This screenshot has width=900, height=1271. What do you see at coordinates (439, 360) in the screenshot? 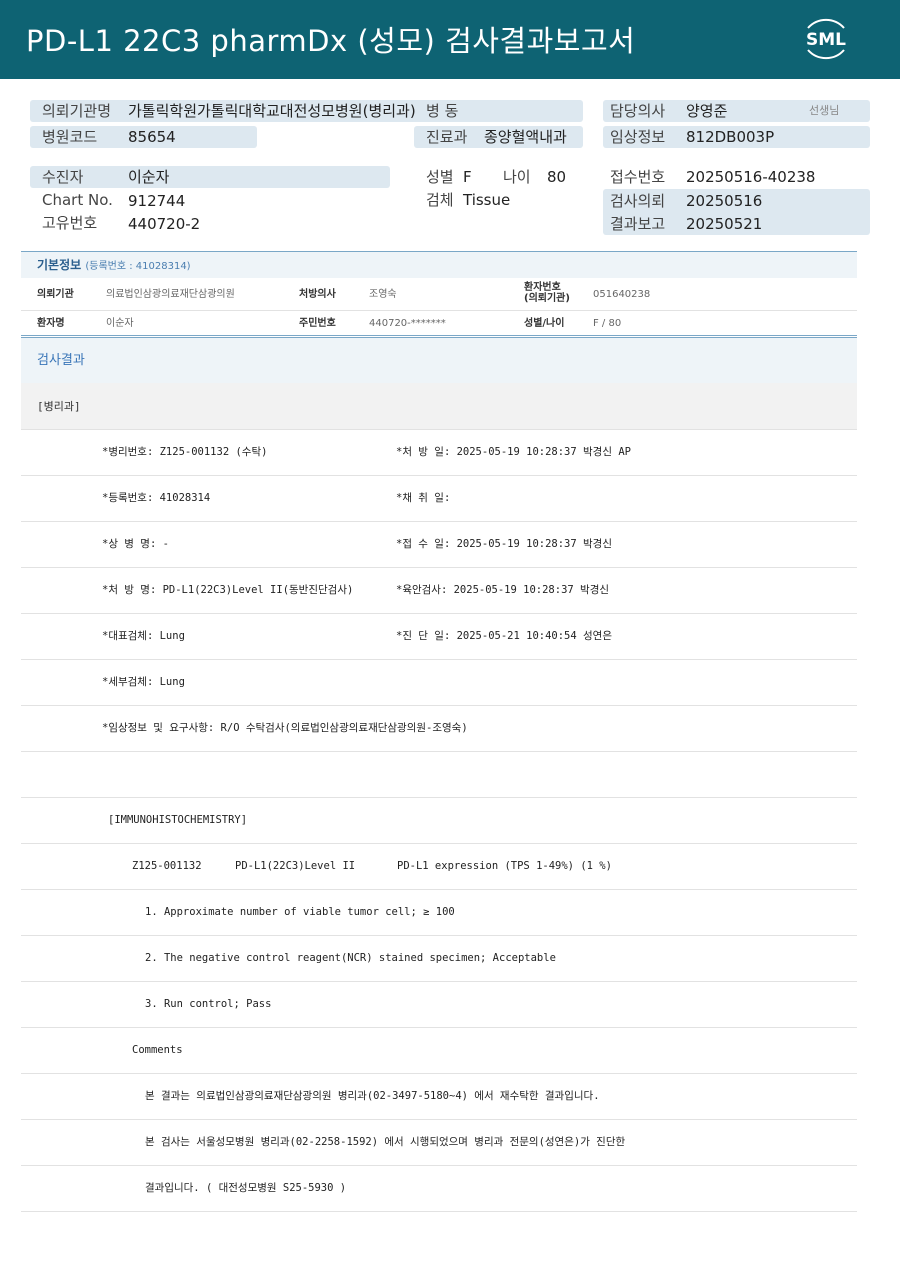
I see `results-title: 검사결과` at bounding box center [439, 360].